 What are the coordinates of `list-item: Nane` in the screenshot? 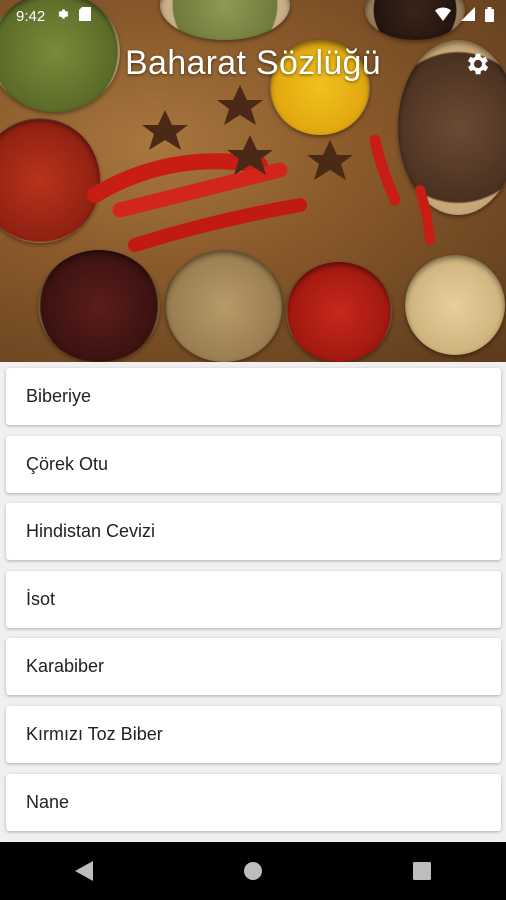 It's located at (253, 802).